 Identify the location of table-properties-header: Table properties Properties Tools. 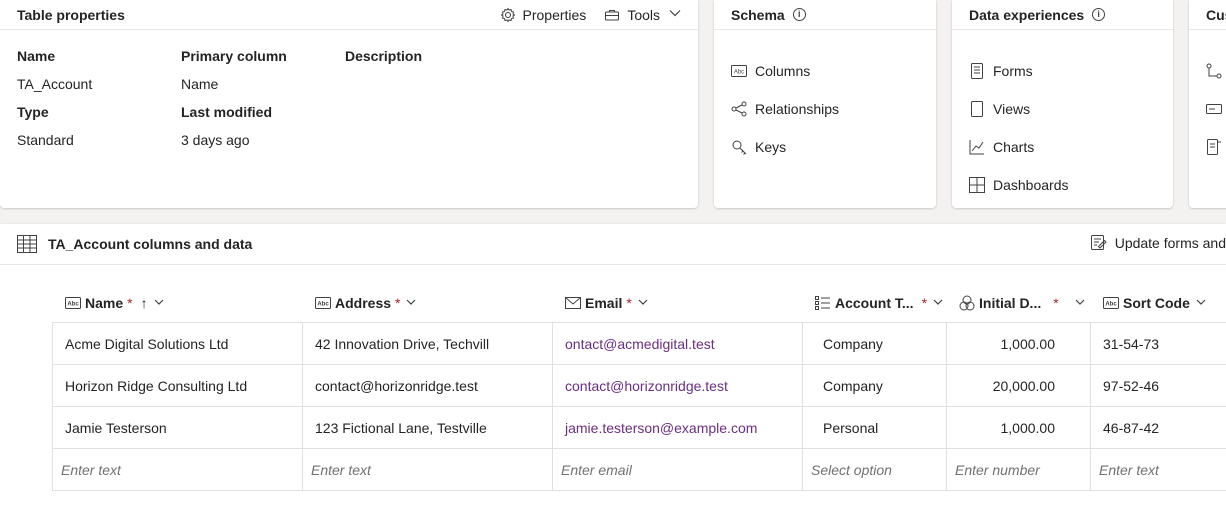
(349, 15).